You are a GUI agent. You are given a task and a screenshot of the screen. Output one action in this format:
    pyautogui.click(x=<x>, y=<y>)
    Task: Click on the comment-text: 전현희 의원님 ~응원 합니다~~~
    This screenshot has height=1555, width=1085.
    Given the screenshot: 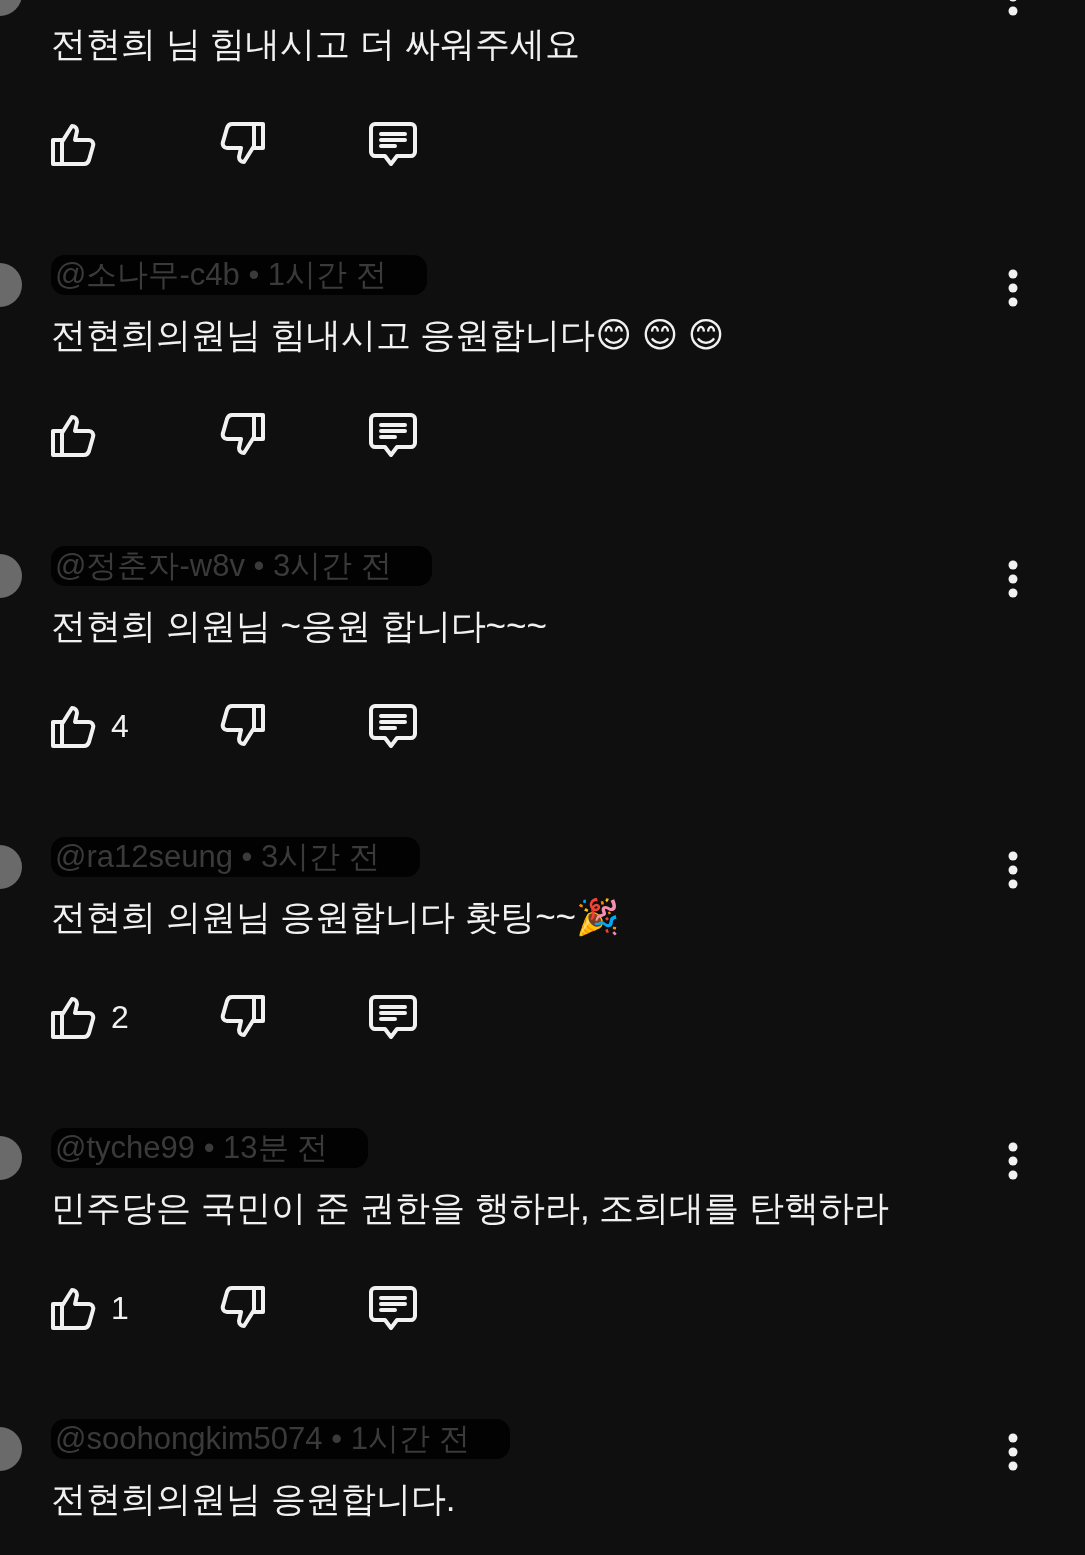 What is the action you would take?
    pyautogui.click(x=299, y=626)
    